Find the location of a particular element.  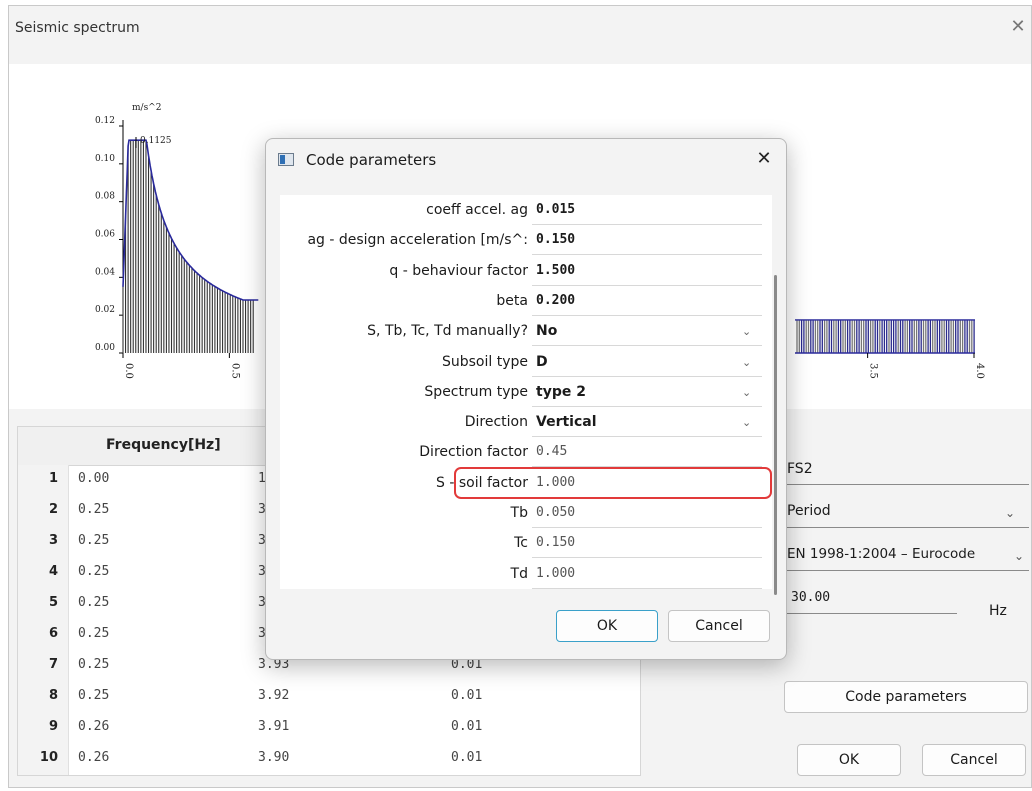

param-value: 1.000 is located at coordinates (556, 573).